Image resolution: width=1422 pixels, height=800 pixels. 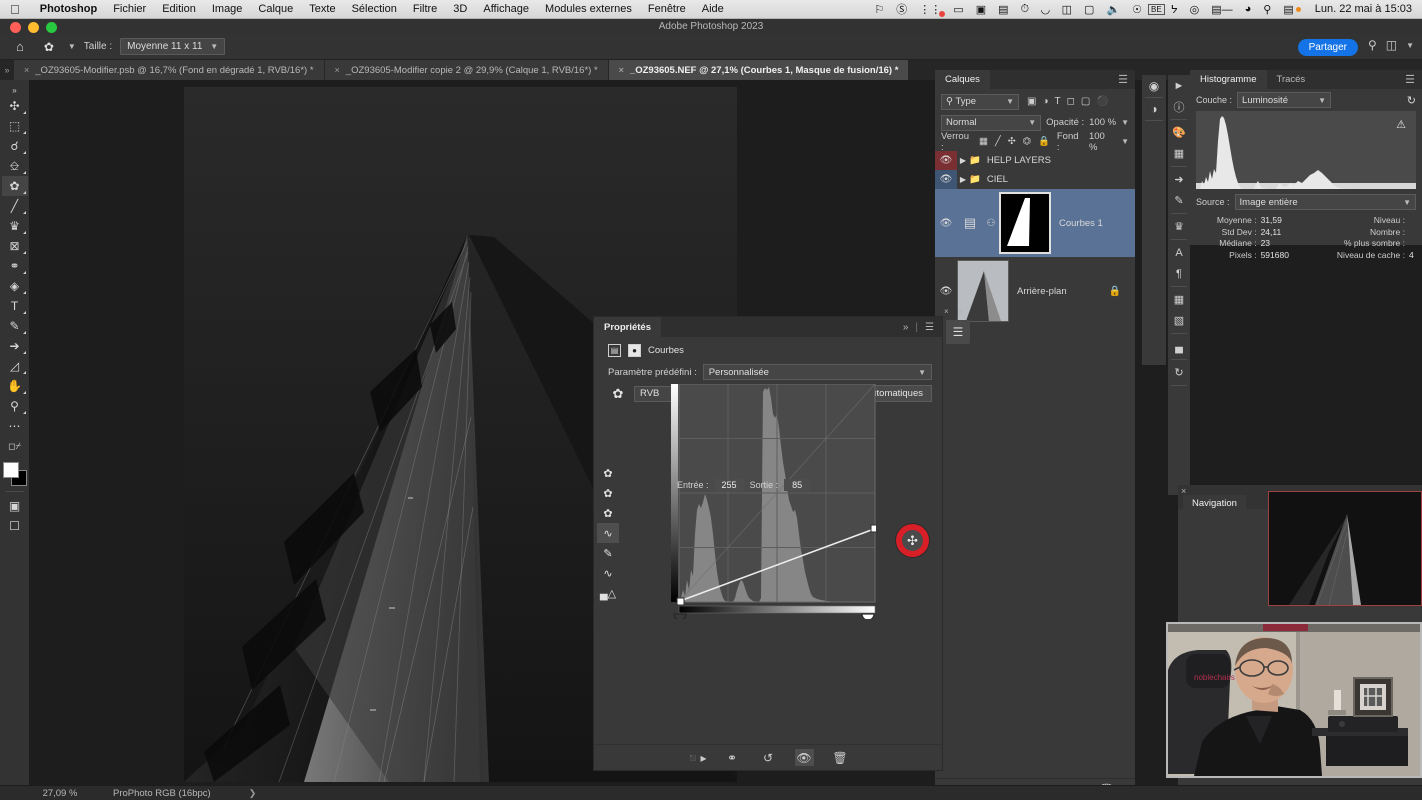 What do you see at coordinates (958, 9) in the screenshot?
I see `screen-record-icon: ▭` at bounding box center [958, 9].